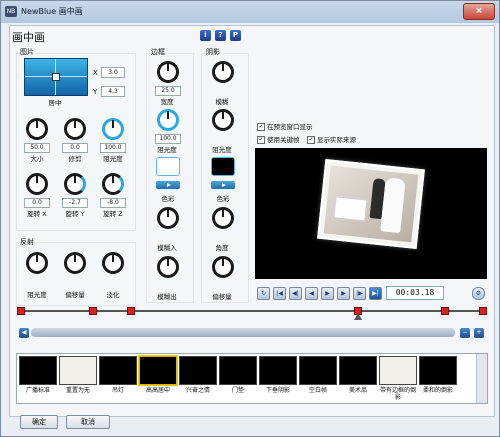  I want to click on page-title: 画中画, so click(28, 37).